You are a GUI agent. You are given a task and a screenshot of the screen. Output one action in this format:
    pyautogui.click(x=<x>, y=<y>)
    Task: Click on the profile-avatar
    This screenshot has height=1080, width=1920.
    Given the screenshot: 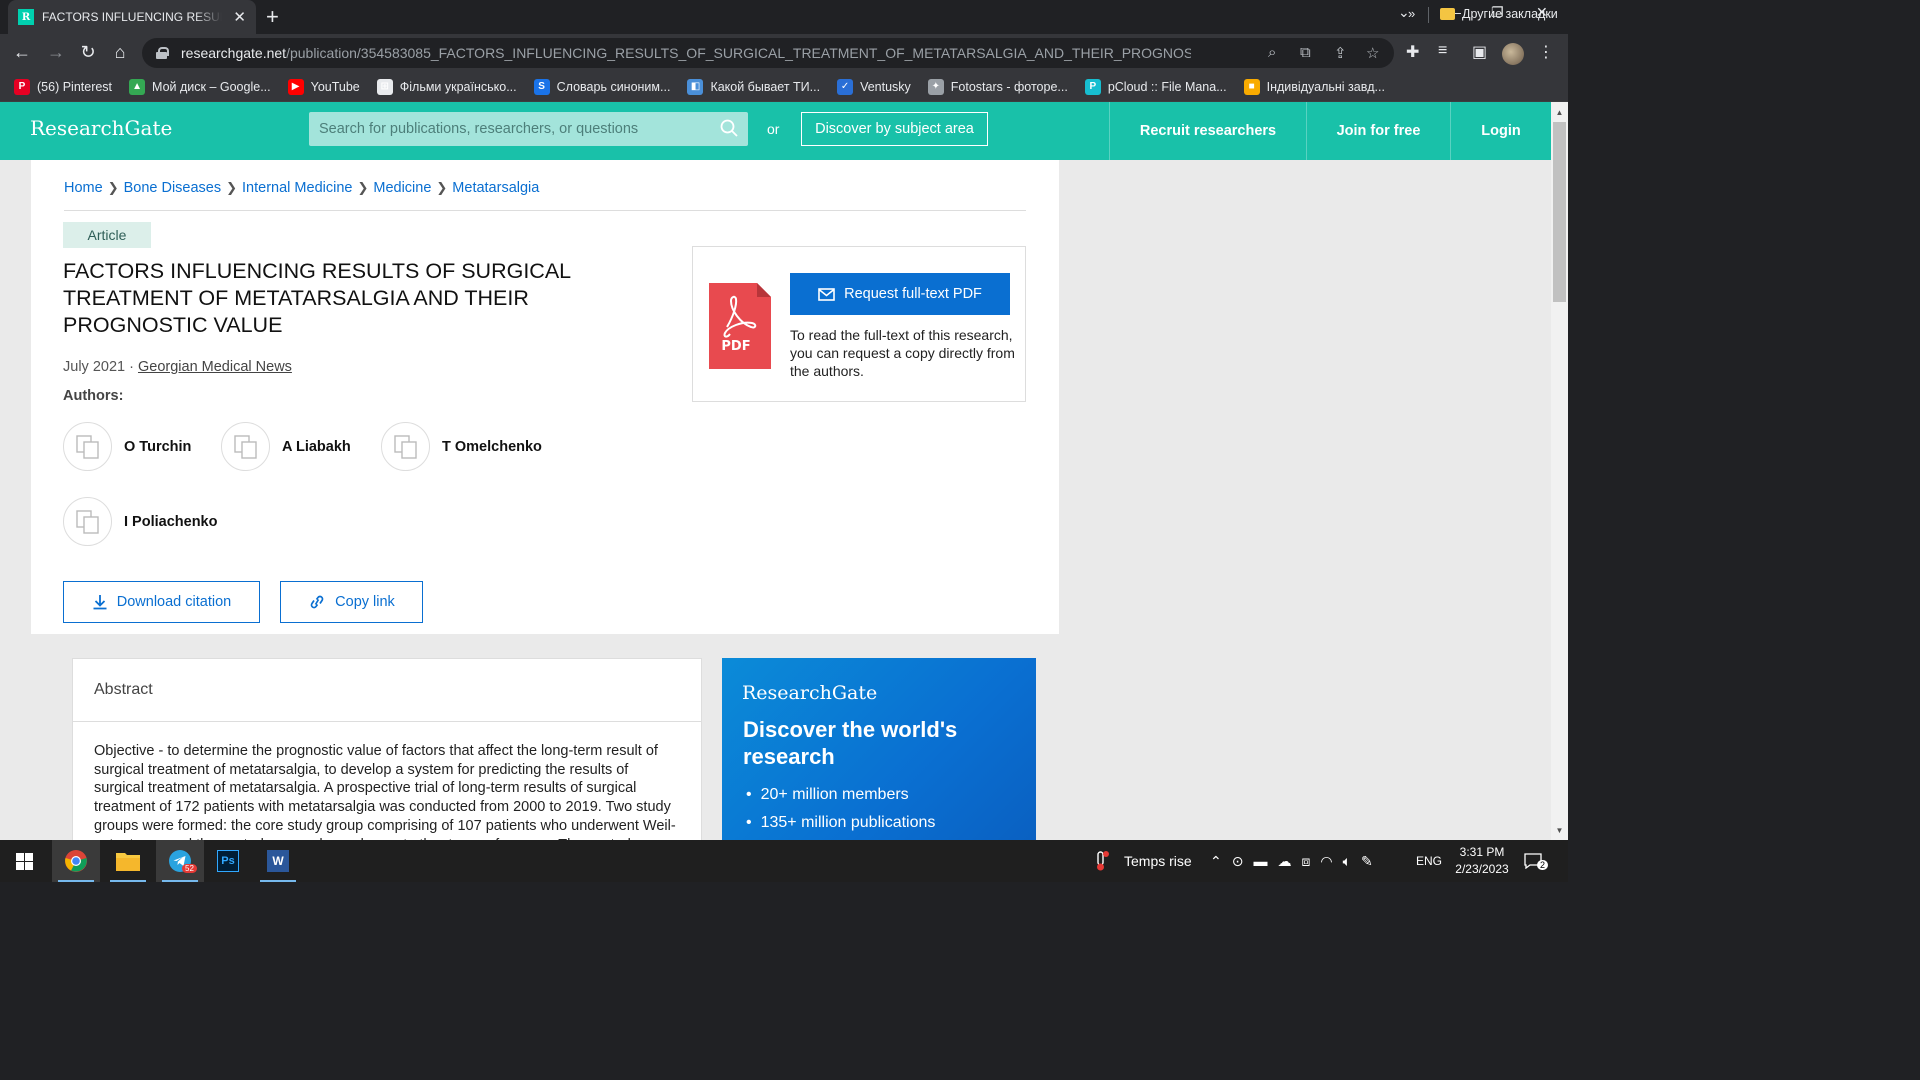 What is the action you would take?
    pyautogui.click(x=1513, y=54)
    